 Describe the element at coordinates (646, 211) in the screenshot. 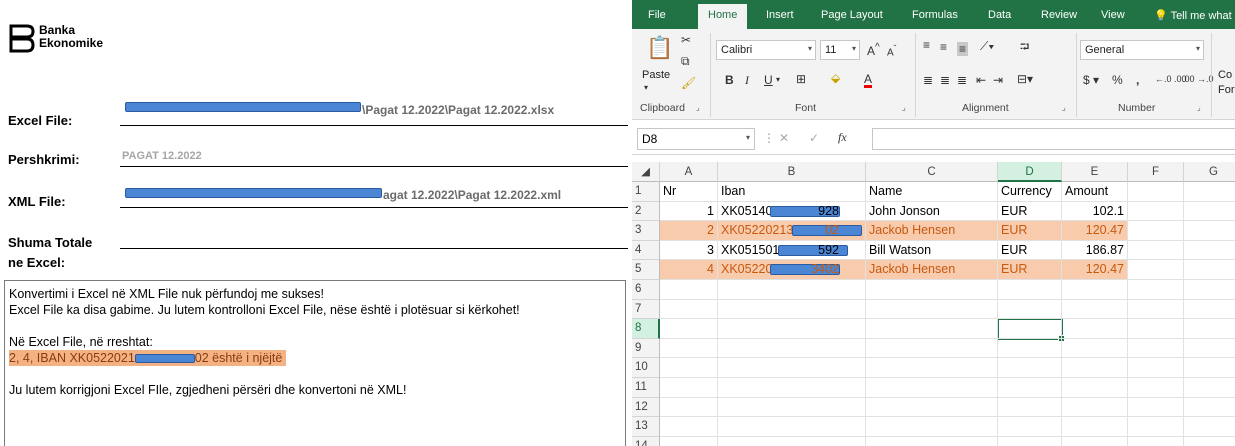

I see `row-header-2: 2` at that location.